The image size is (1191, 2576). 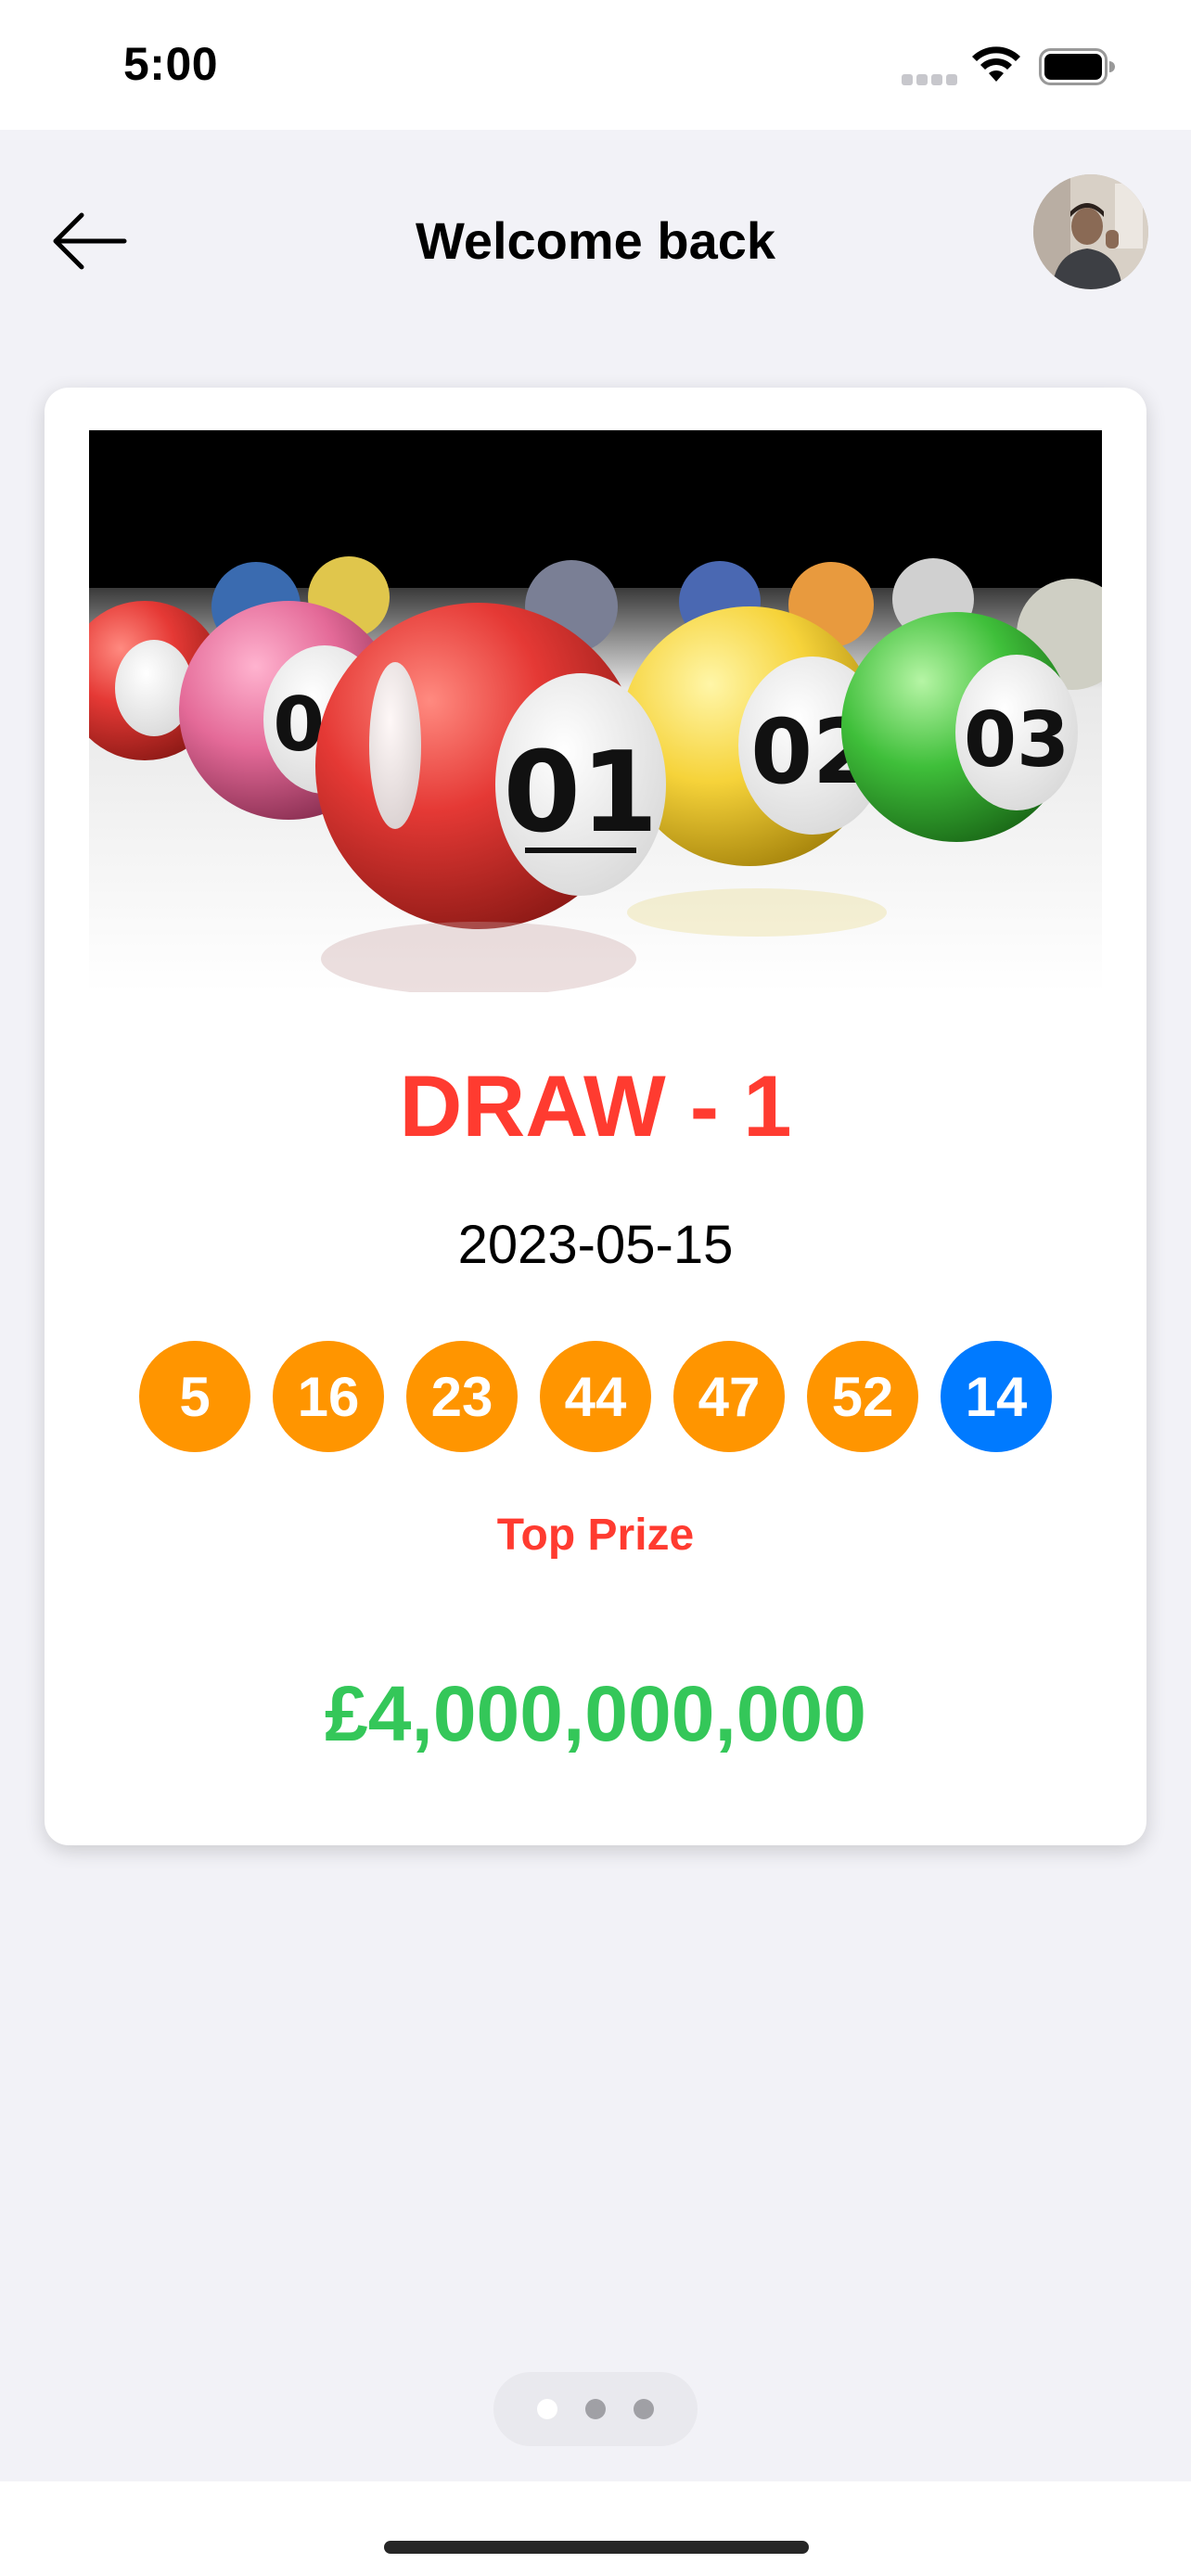 I want to click on number-ball: 5, so click(x=194, y=1397).